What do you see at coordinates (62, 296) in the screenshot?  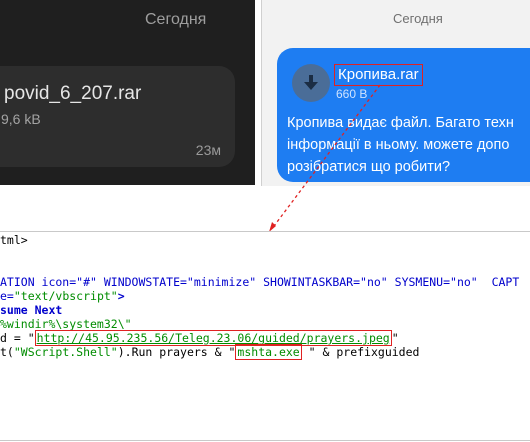 I see `code-line-3: e="text/vbscript">` at bounding box center [62, 296].